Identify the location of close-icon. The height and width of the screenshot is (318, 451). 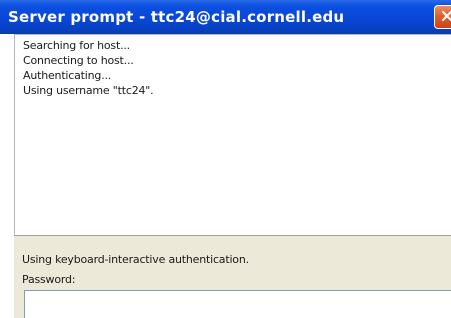
(446, 16).